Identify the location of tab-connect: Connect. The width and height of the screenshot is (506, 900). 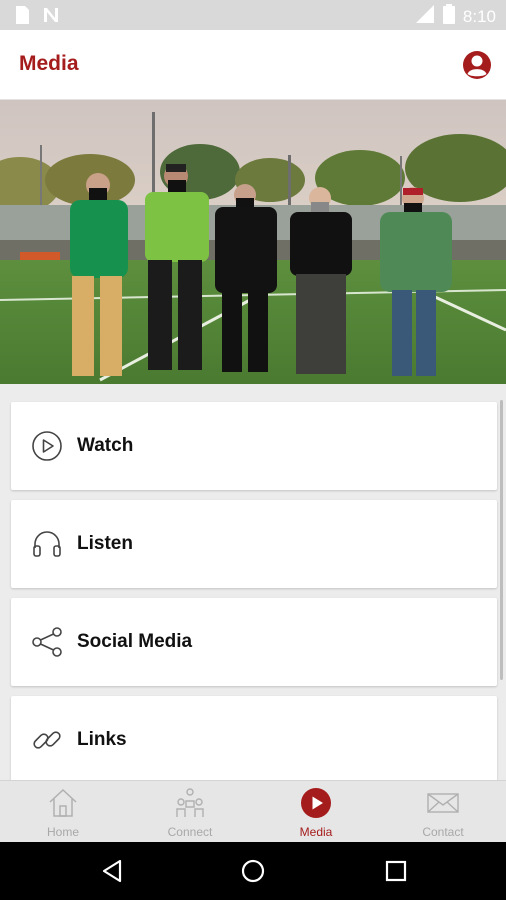
(190, 812).